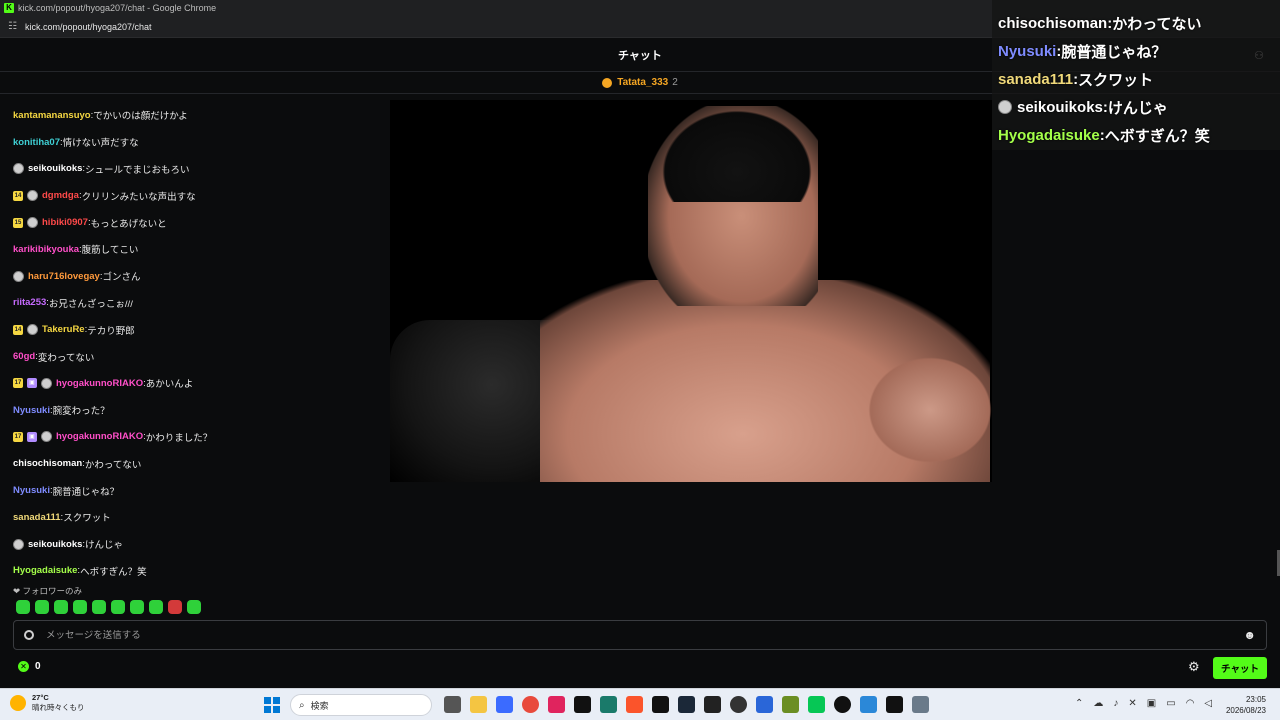 This screenshot has height=720, width=1280. I want to click on url-text: kick.com/popout/hyoga207/chat, so click(88, 27).